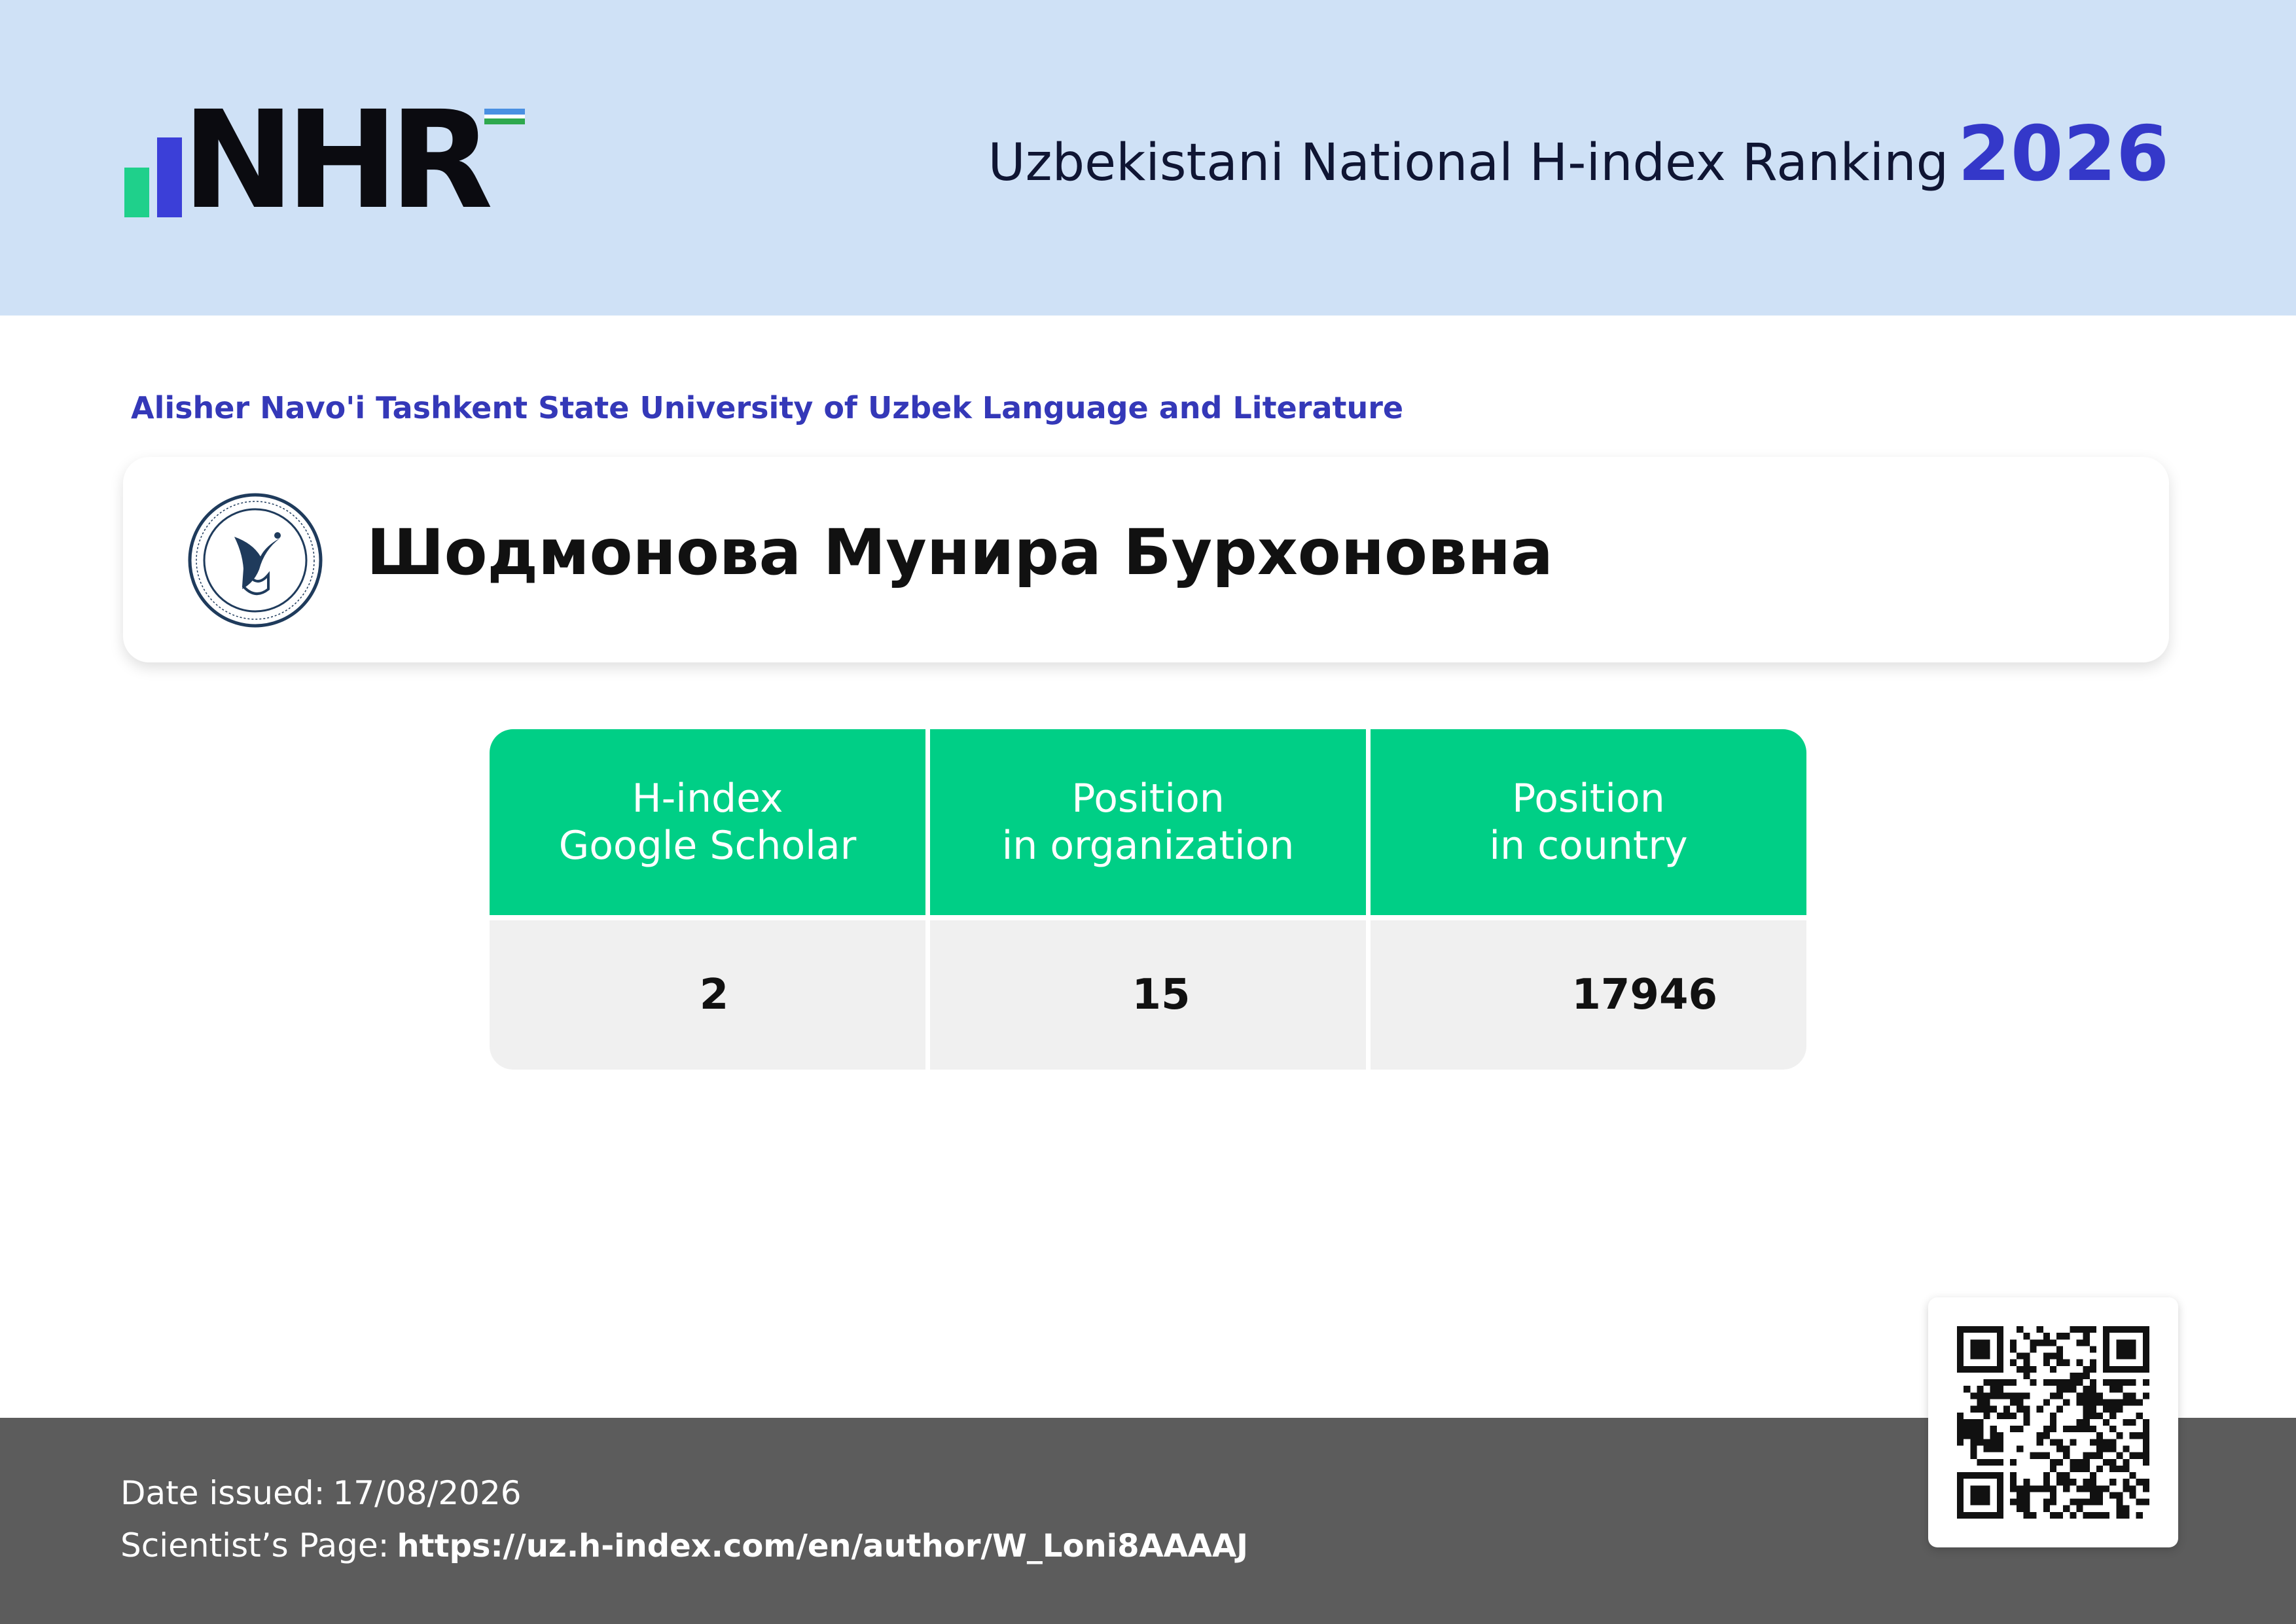  I want to click on stats-header-line2: in country, so click(1588, 846).